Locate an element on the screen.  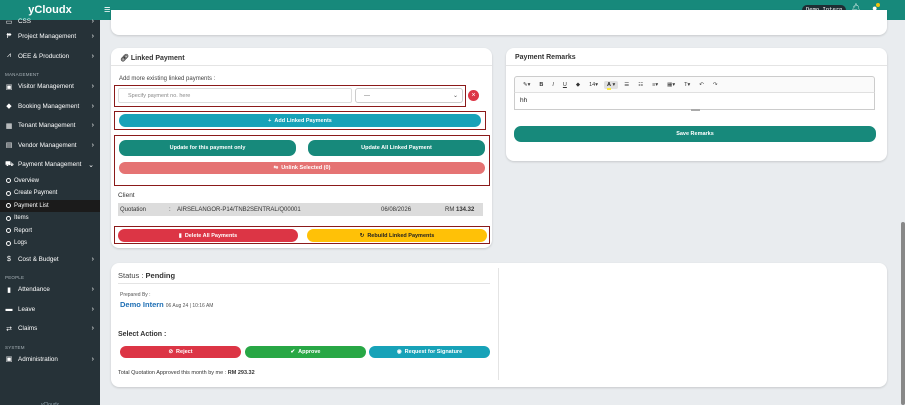
delete-all-payments-button: ▮ Delete All Payments is located at coordinates (208, 235).